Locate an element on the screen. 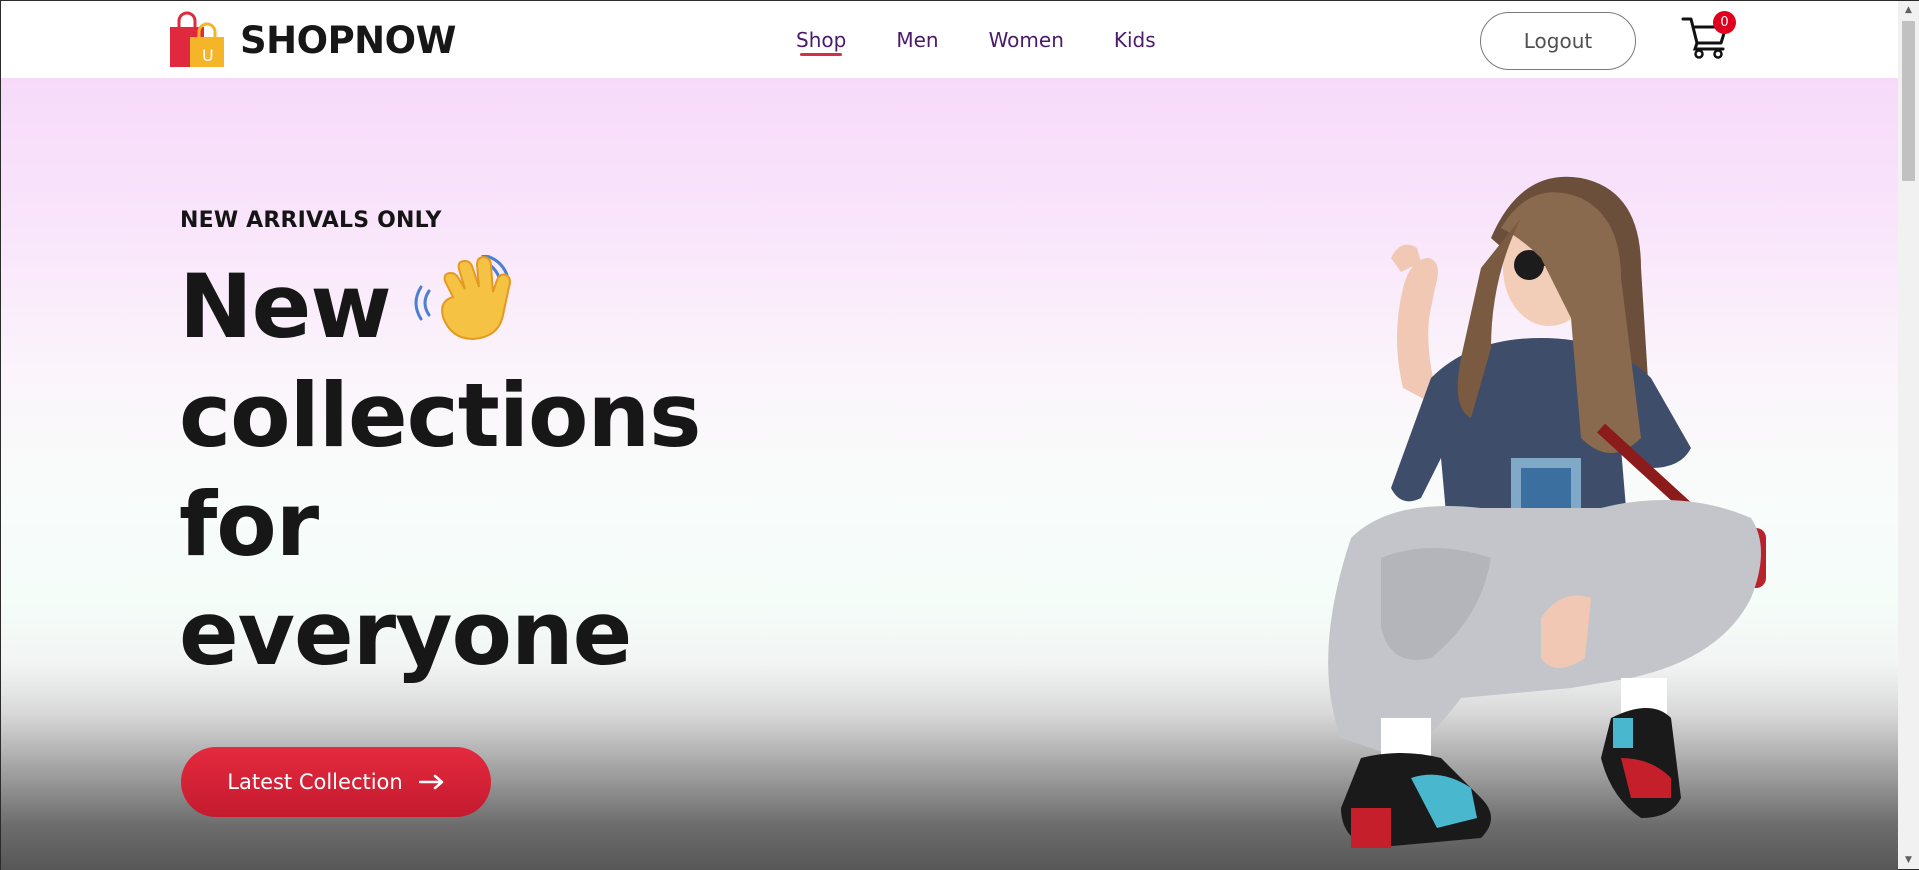 The image size is (1919, 870). brand-logo: U SHOPNOW is located at coordinates (311, 40).